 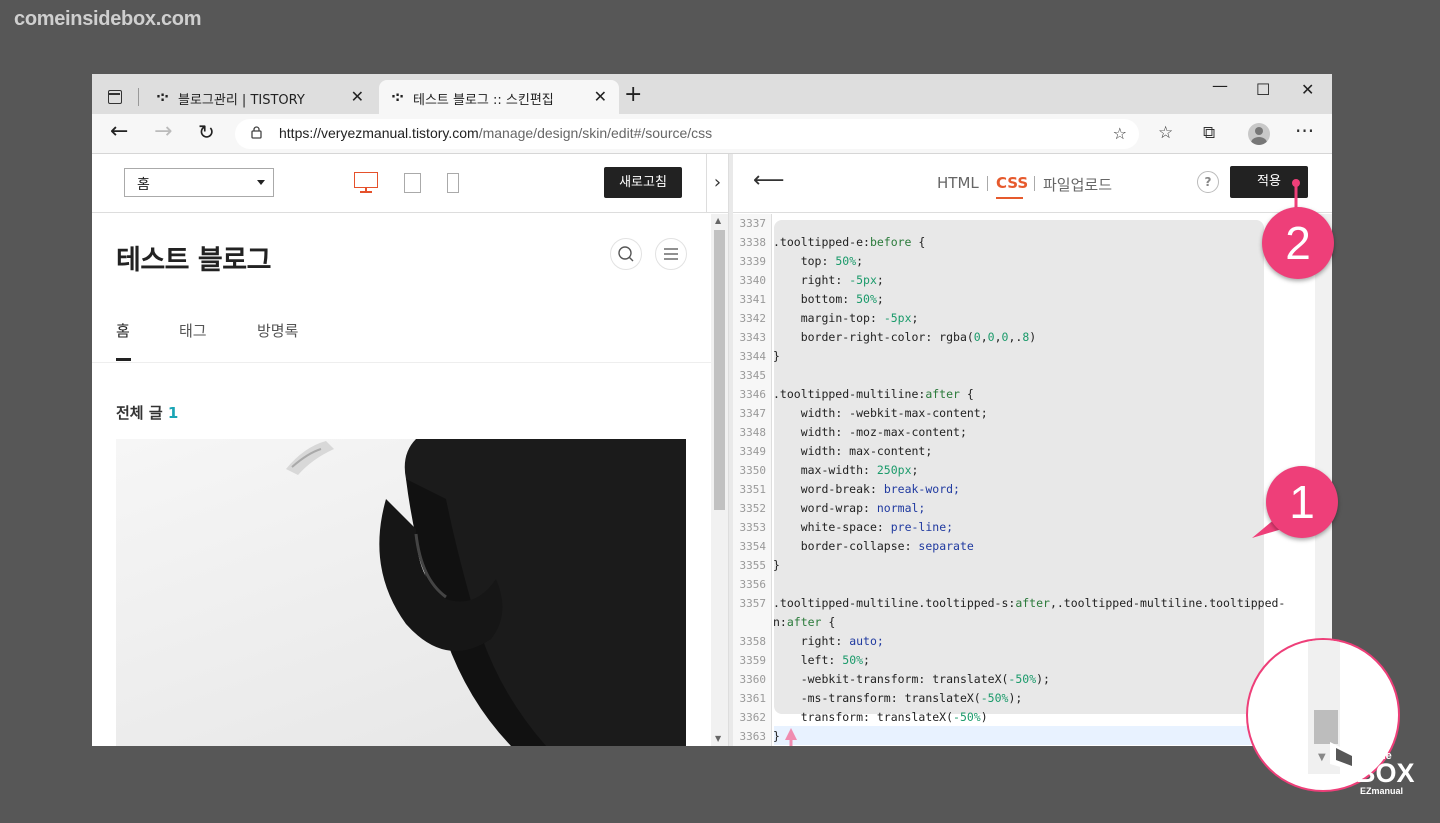 What do you see at coordinates (1263, 89) in the screenshot?
I see `maximize-icon: ☐` at bounding box center [1263, 89].